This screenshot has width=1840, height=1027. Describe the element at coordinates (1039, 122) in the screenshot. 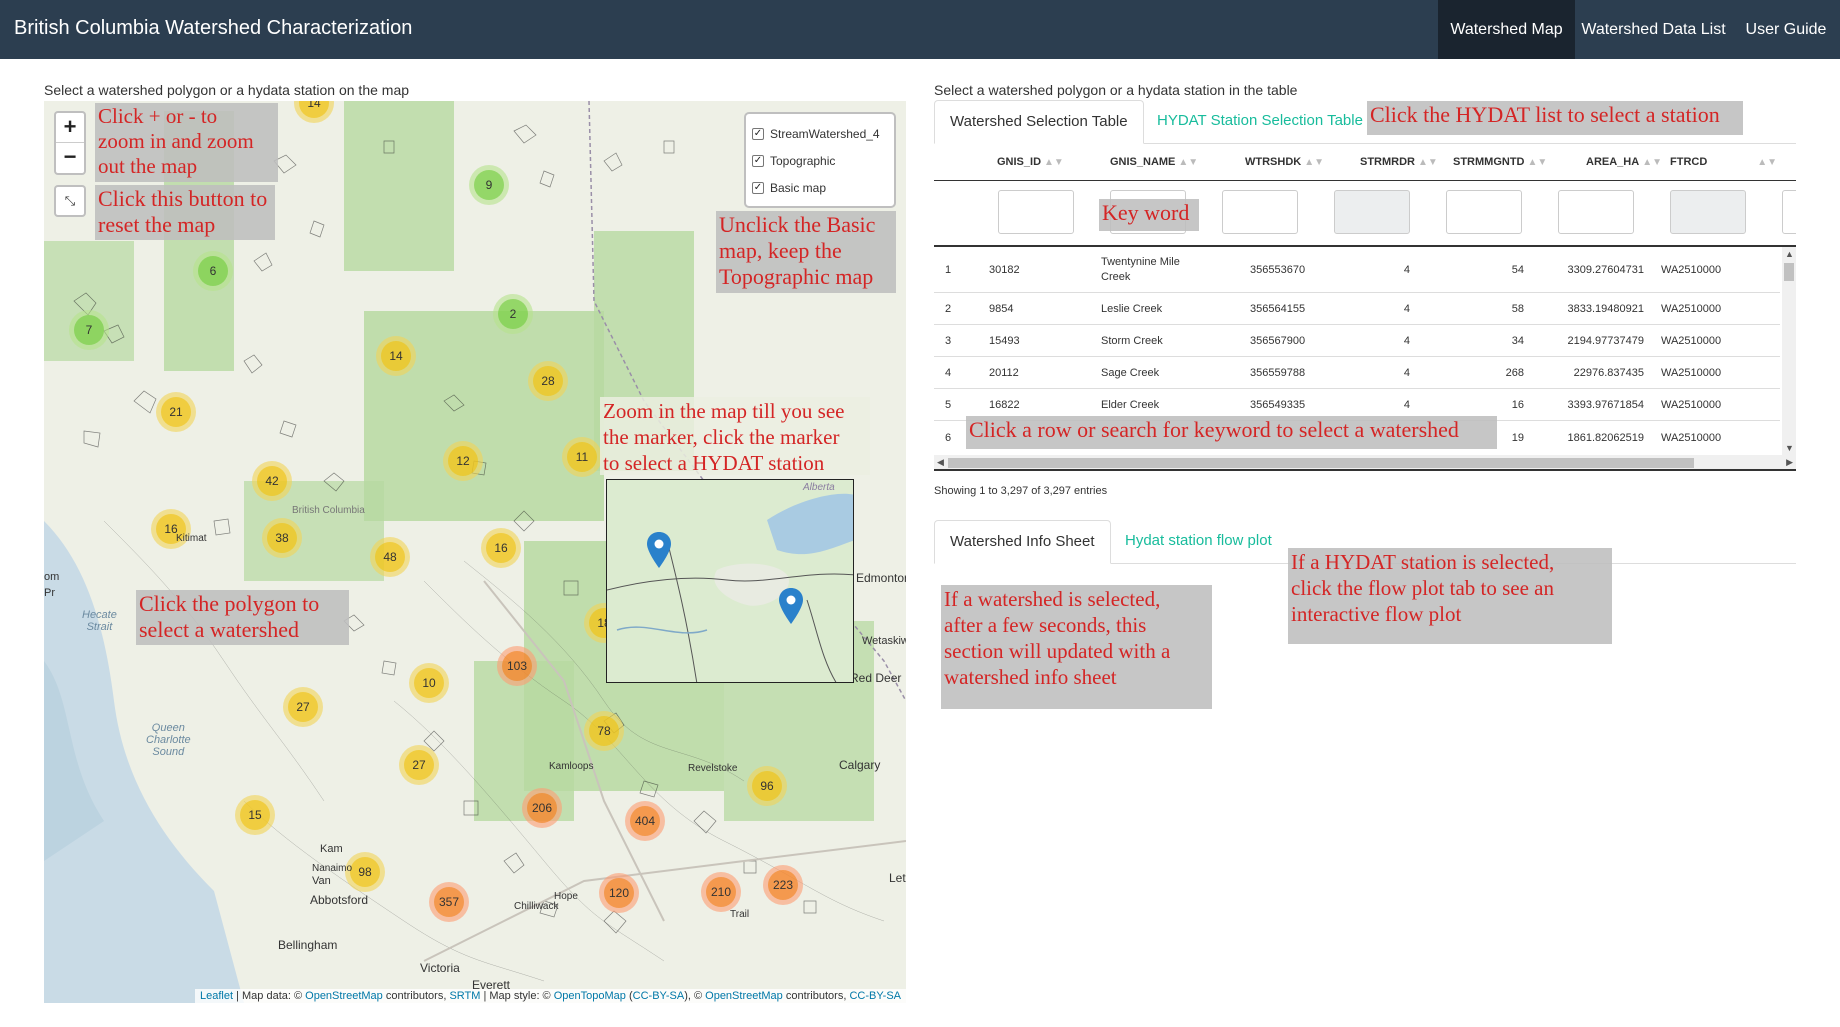

I see `tab-watershed-selection-table: Watershed Selection Table` at that location.